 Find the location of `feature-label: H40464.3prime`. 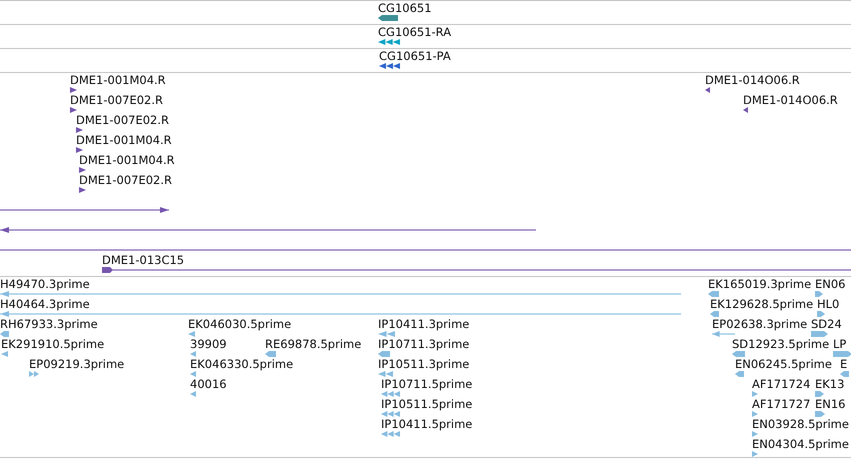

feature-label: H40464.3prime is located at coordinates (45, 304).